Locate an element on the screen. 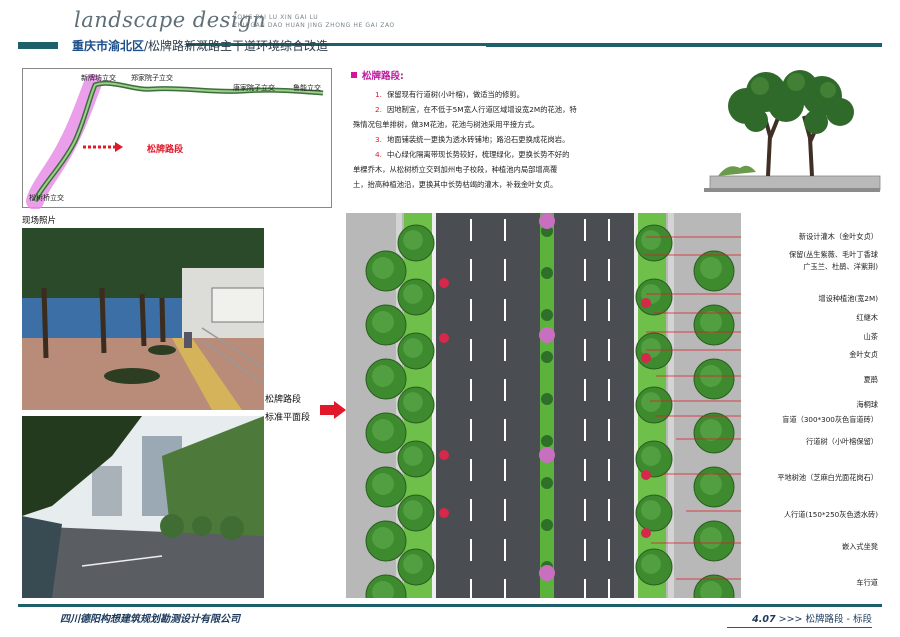 The height and width of the screenshot is (637, 900). section-label-line2: 标准平面段 is located at coordinates (288, 418).